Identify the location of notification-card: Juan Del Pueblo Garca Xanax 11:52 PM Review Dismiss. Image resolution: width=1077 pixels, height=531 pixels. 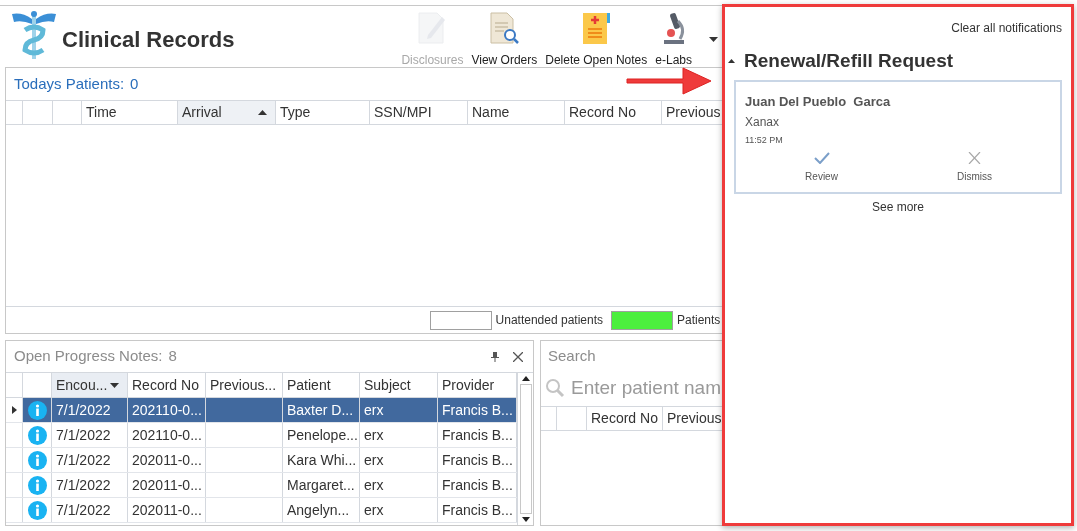
(898, 136).